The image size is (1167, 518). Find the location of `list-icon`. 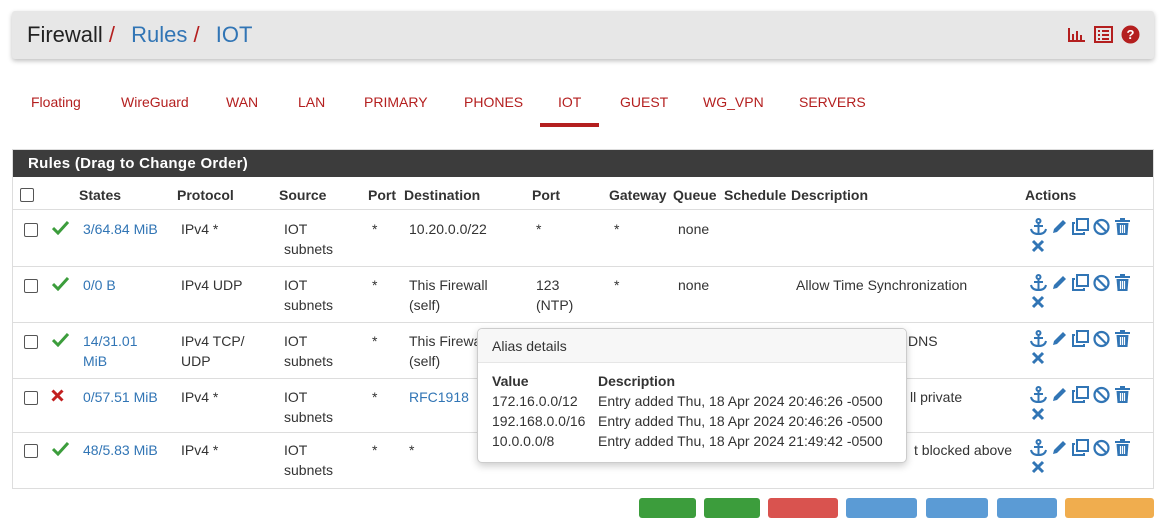

list-icon is located at coordinates (1103, 34).